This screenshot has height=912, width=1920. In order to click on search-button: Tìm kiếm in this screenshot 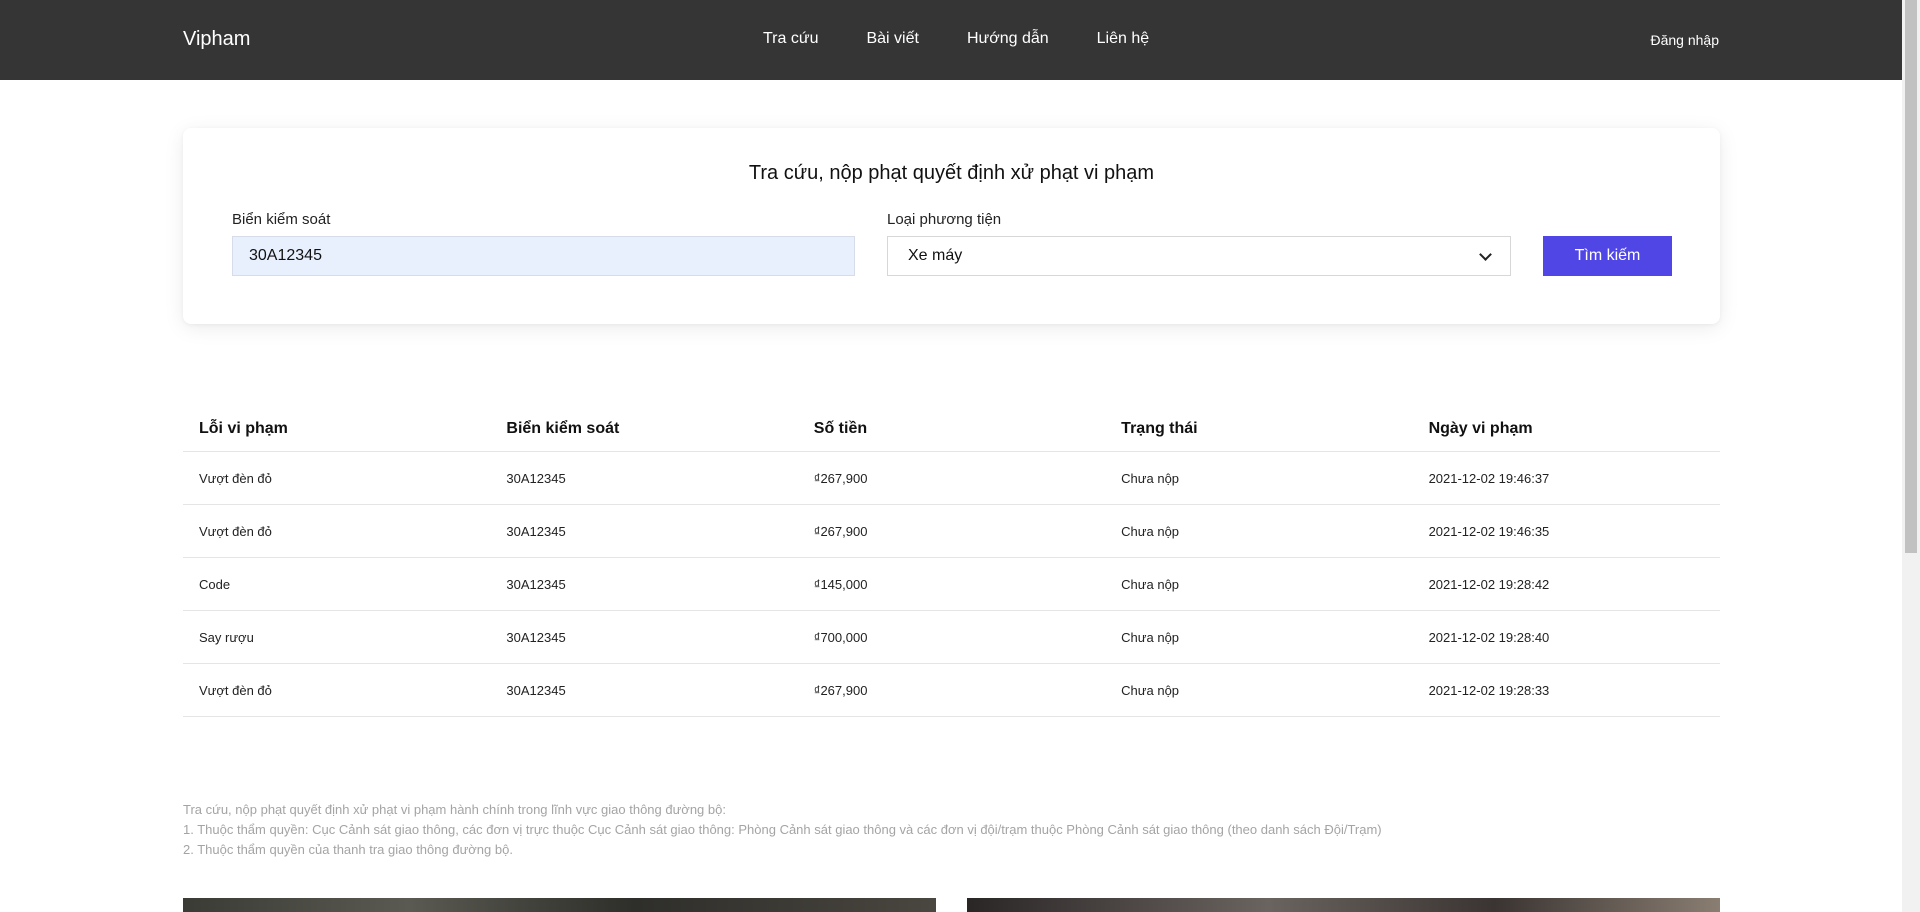, I will do `click(1607, 256)`.